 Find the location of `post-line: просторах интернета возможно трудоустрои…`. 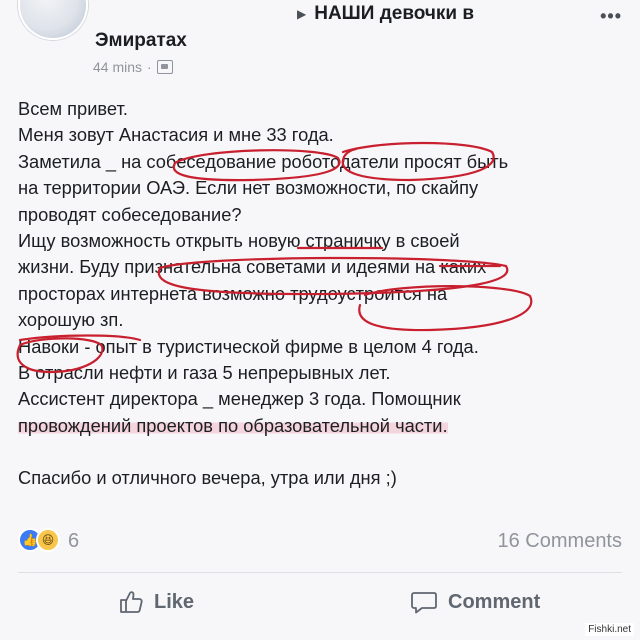

post-line: просторах интернета возможно трудоустрои… is located at coordinates (233, 293).